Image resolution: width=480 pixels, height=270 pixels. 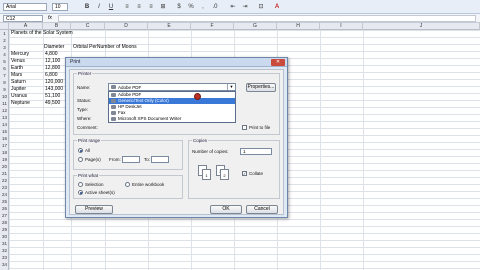 What do you see at coordinates (278, 62) in the screenshot?
I see `close-icon: ✕` at bounding box center [278, 62].